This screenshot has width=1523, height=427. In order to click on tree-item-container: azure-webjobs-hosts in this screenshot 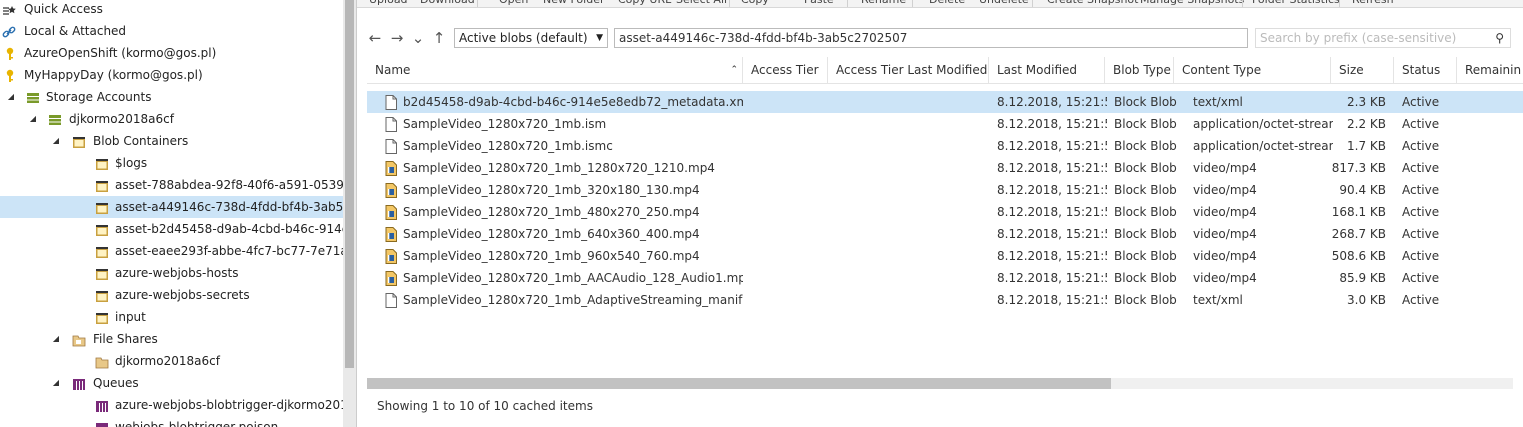, I will do `click(171, 273)`.